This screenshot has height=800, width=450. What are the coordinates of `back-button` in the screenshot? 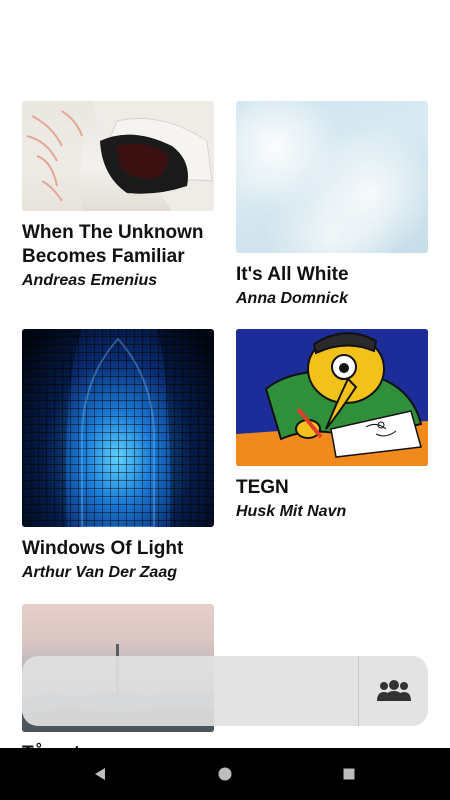 It's located at (100, 774).